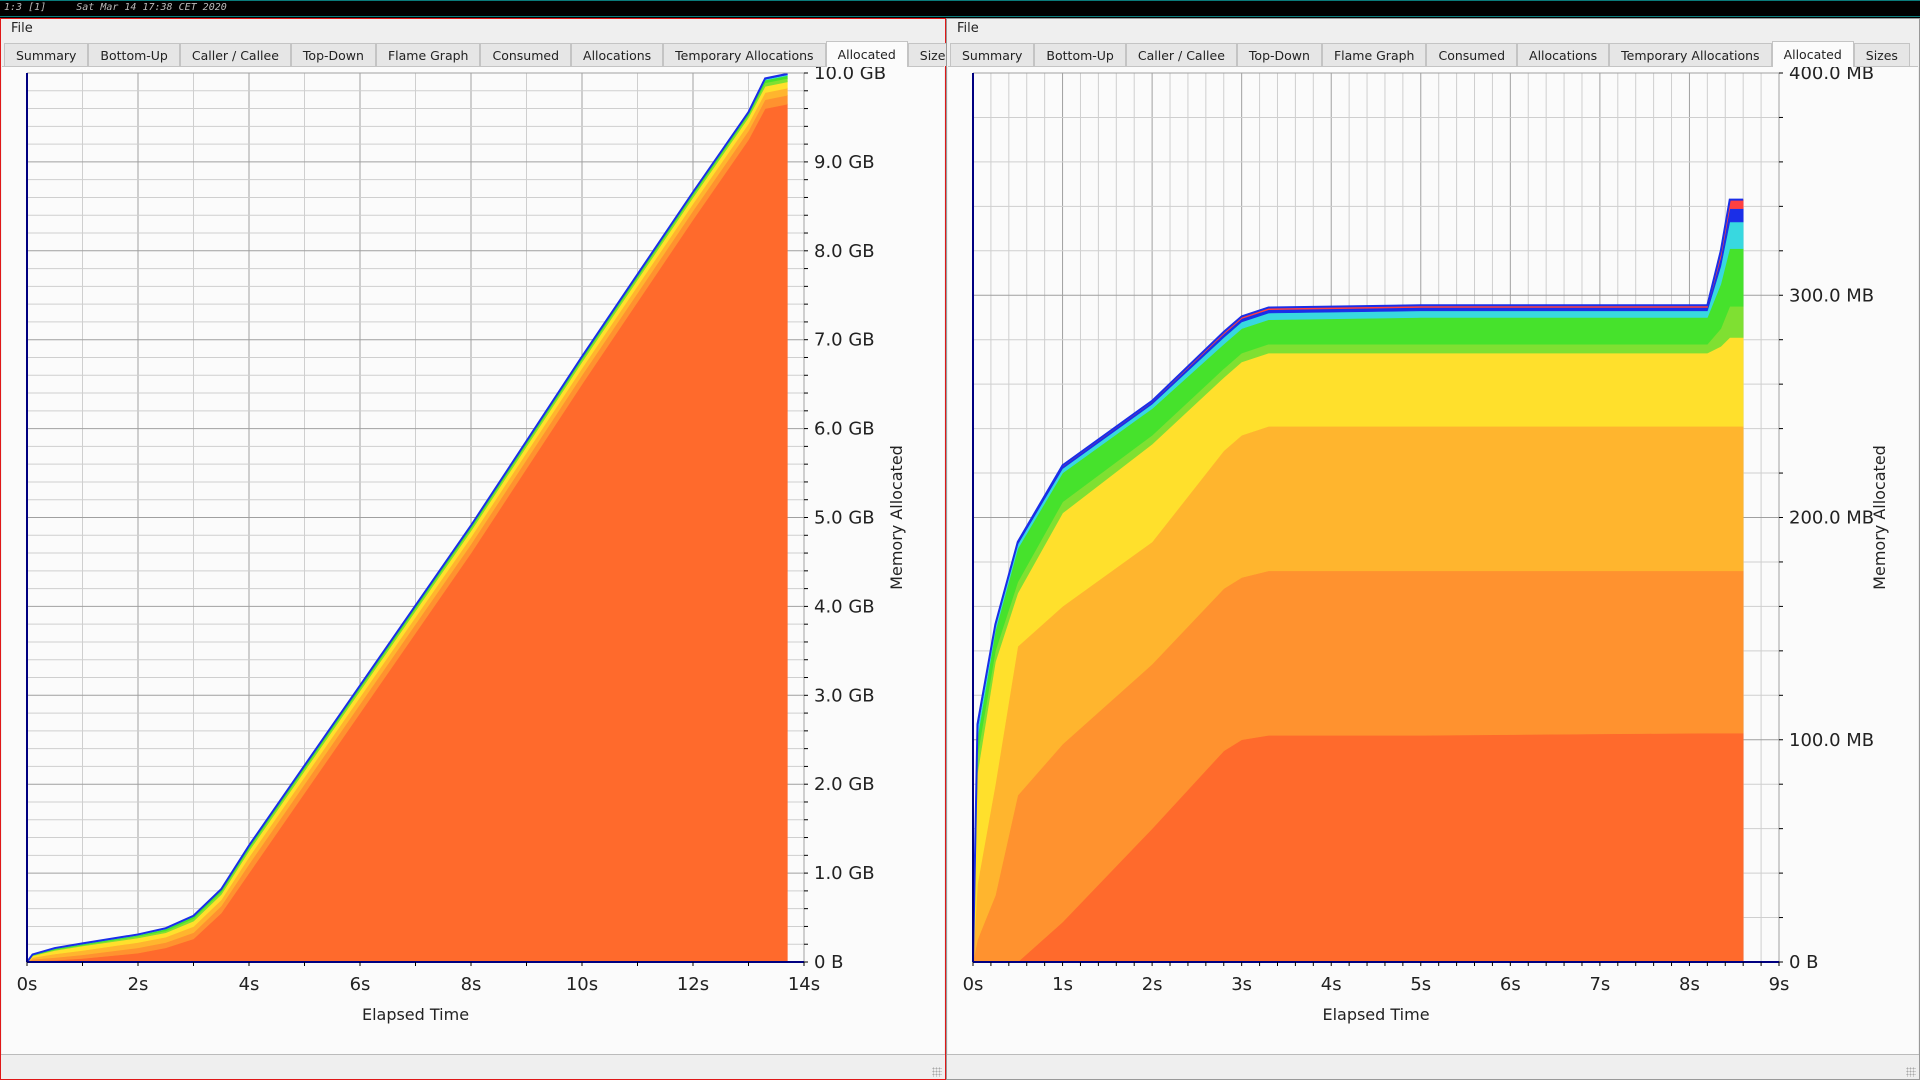 This screenshot has width=1920, height=1080. What do you see at coordinates (844, 518) in the screenshot?
I see `y-tick-label: 5.0 GB` at bounding box center [844, 518].